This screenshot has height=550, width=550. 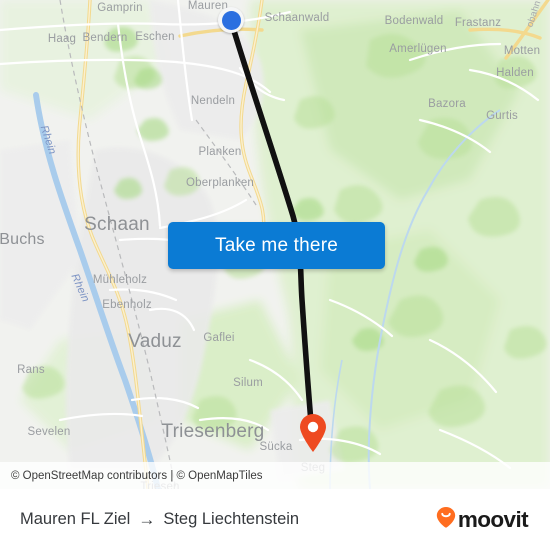 What do you see at coordinates (159, 520) in the screenshot?
I see `route-summary: Mauren FL Ziel → Steg Liechtenstein` at bounding box center [159, 520].